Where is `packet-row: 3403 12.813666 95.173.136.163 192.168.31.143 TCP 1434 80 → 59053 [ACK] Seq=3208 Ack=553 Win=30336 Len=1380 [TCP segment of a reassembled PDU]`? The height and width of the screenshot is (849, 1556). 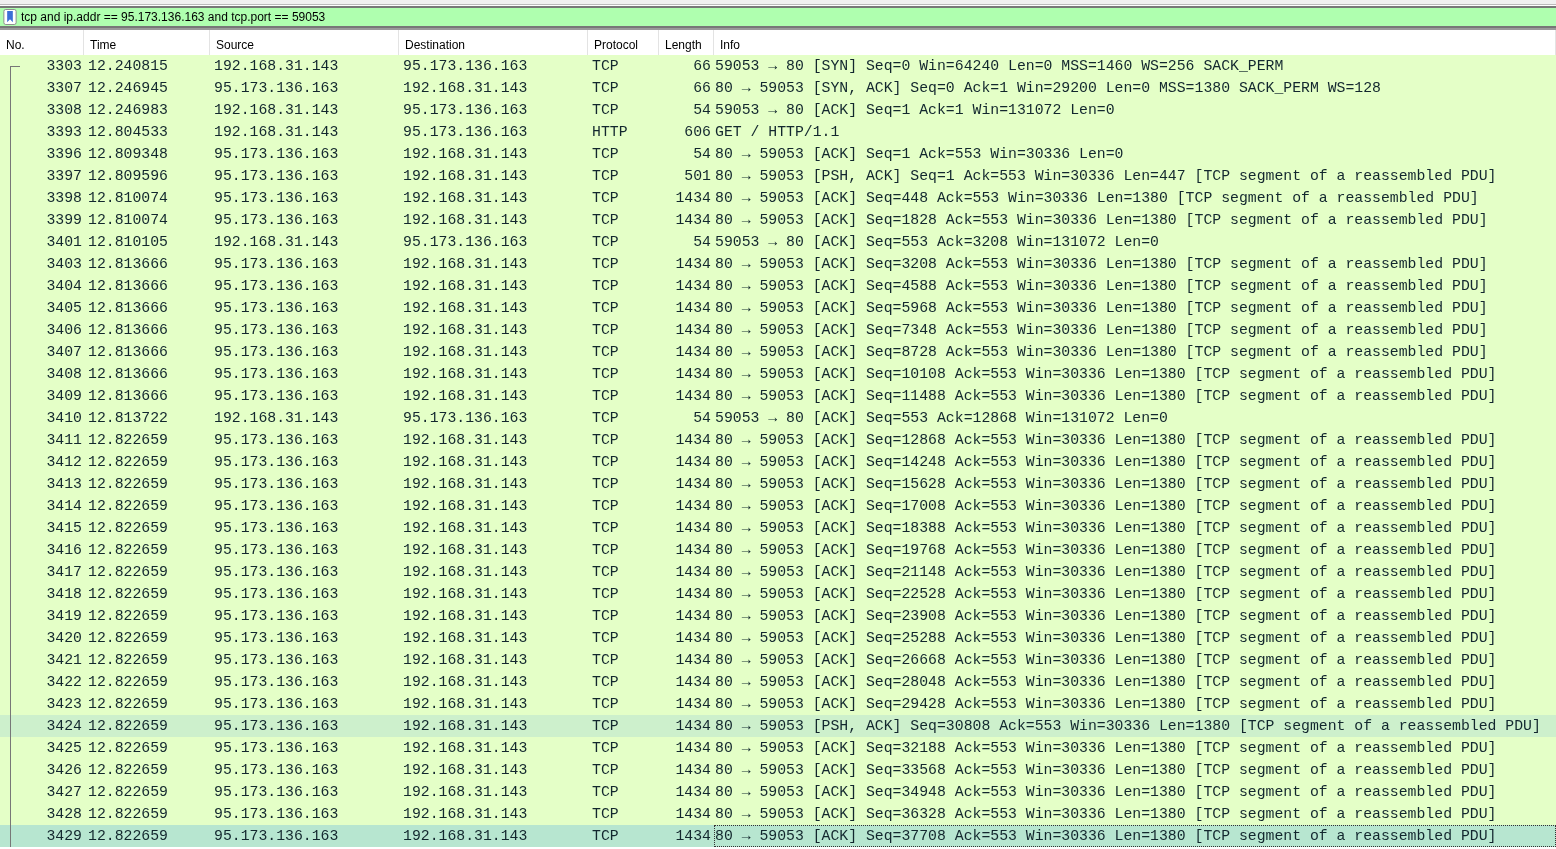
packet-row: 3403 12.813666 95.173.136.163 192.168.31.143 TCP 1434 80 → 59053 [ACK] Seq=3208 Ack=553 Win=30336 Len=1380 [TCP segment of a reassembled PDU] is located at coordinates (778, 264).